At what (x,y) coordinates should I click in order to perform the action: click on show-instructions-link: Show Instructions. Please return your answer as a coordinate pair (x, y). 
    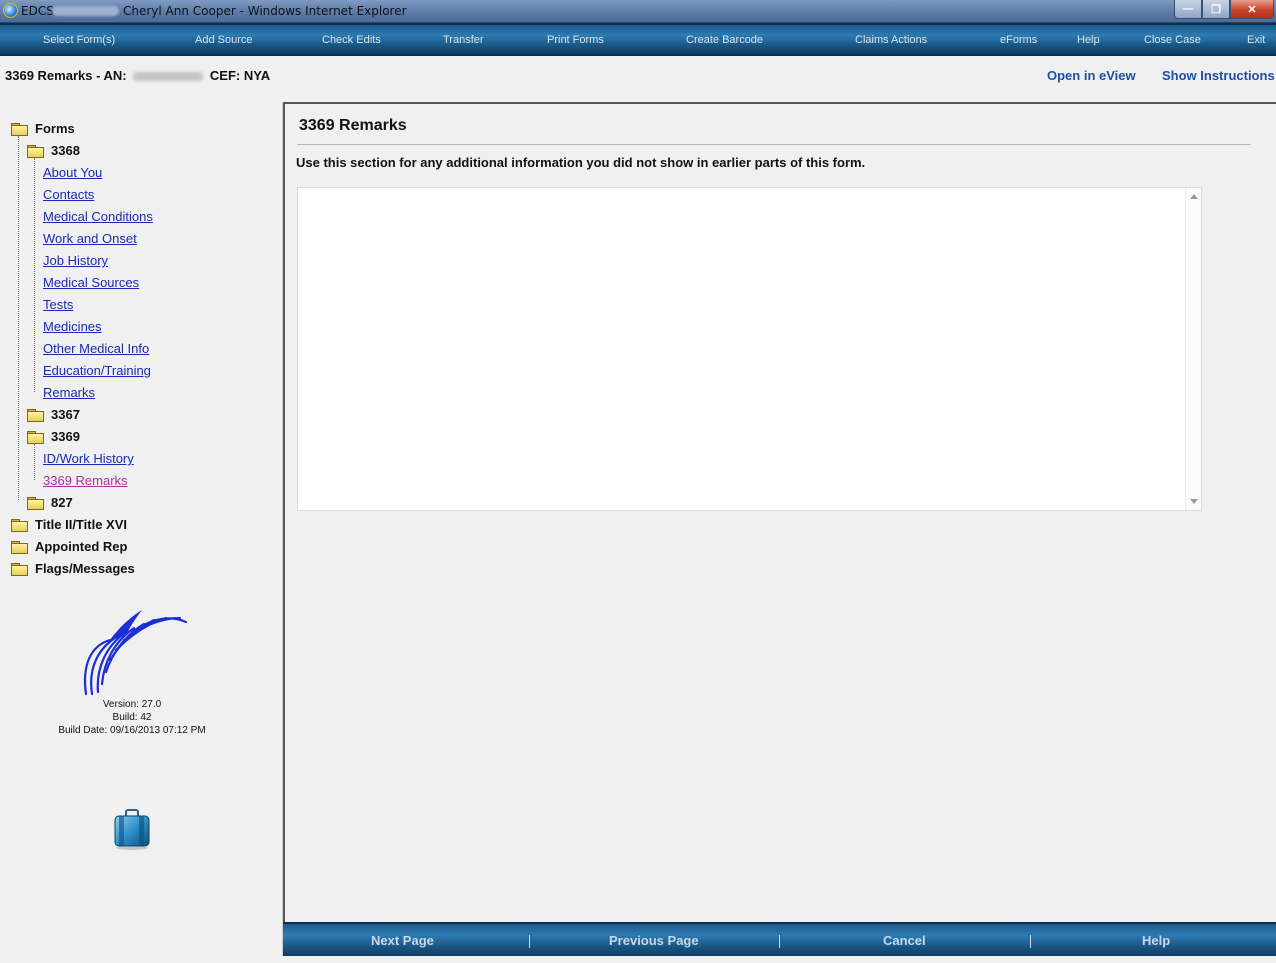
    Looking at the image, I should click on (1218, 75).